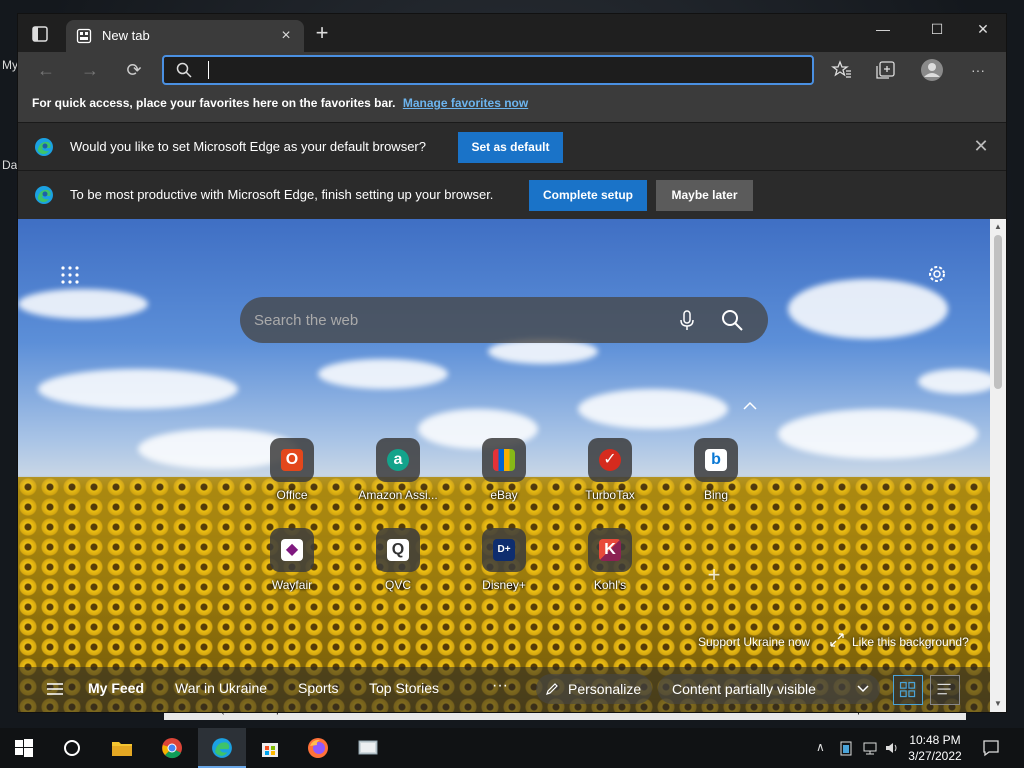 Image resolution: width=1024 pixels, height=768 pixels. I want to click on page-scrollbar: ▲ ▼, so click(998, 465).